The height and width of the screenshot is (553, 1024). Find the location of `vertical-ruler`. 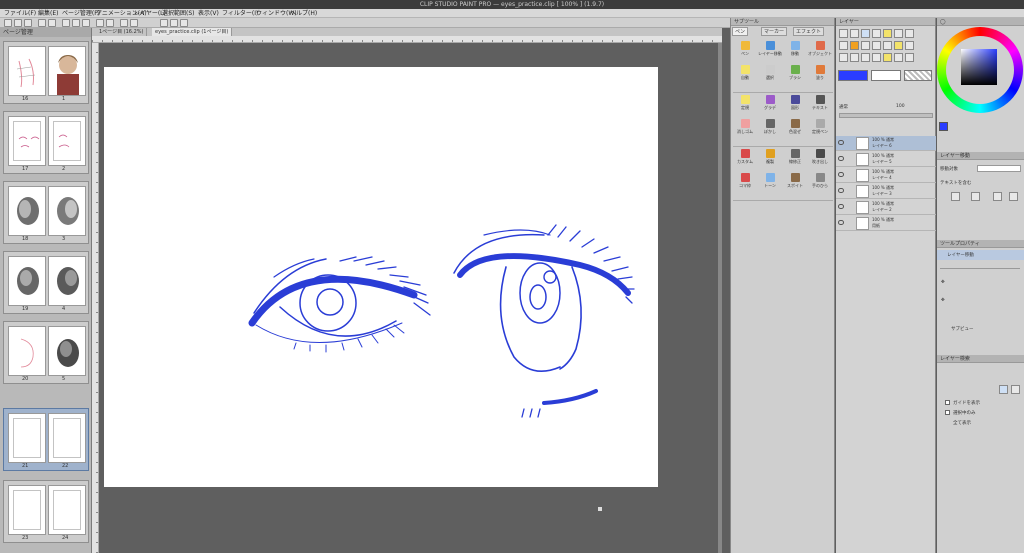

vertical-ruler is located at coordinates (95, 298).